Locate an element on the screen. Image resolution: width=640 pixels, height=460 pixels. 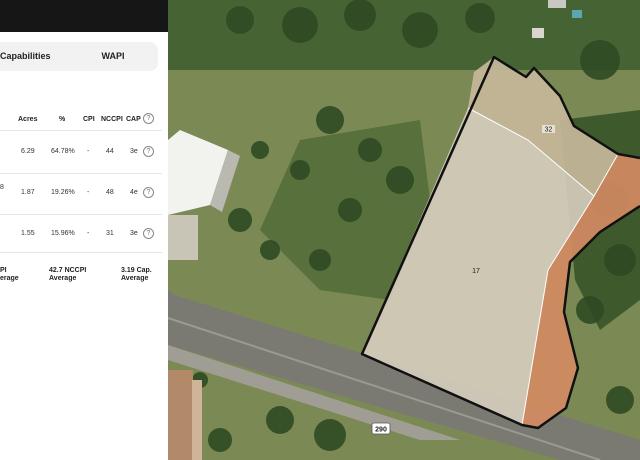
house-roof is located at coordinates (557, 4).